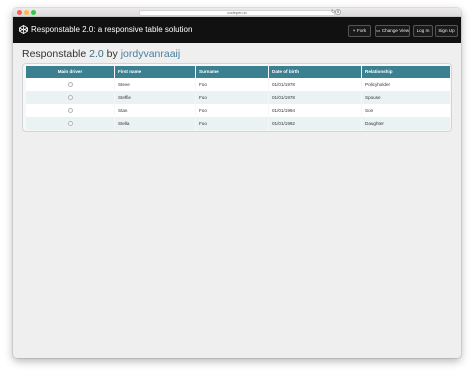  I want to click on table-row: Steve Foo 01/01/1978 Policyholder, so click(238, 84).